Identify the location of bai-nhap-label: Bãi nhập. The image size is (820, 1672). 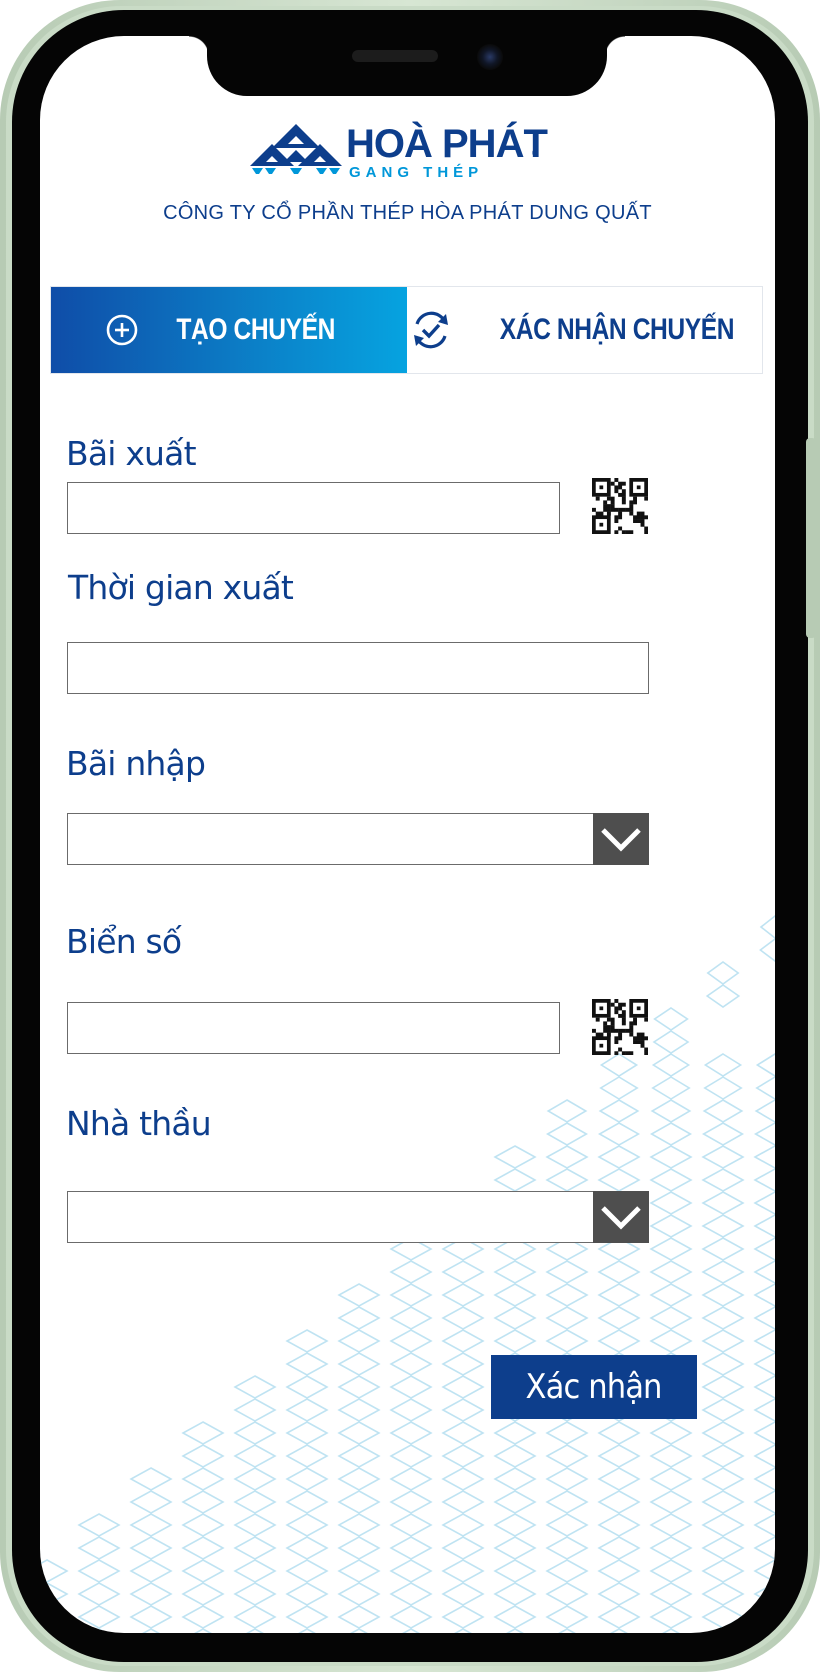
(136, 763).